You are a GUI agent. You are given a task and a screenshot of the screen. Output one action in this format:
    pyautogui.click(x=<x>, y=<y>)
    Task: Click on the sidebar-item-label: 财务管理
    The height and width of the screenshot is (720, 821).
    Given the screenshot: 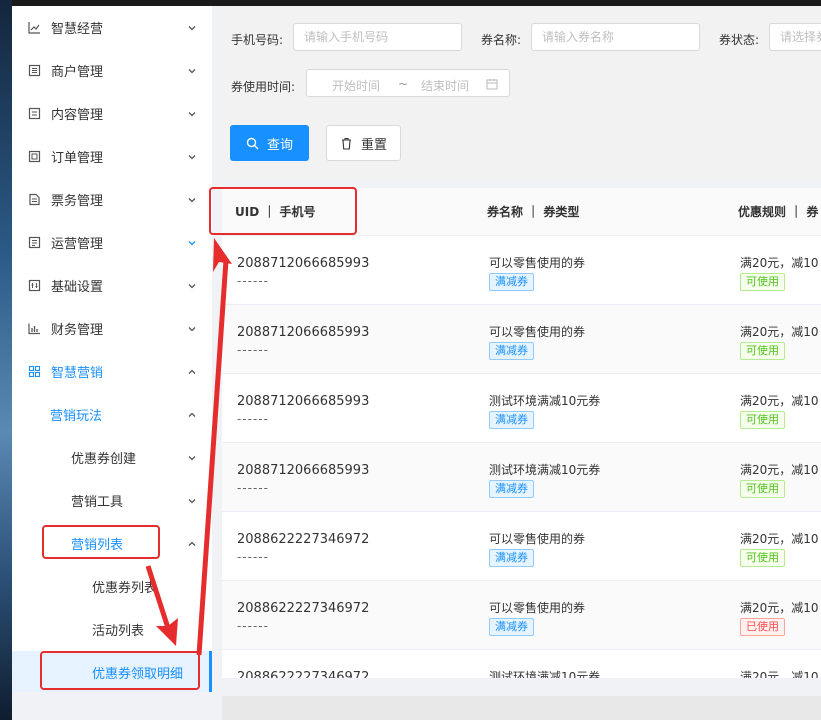 What is the action you would take?
    pyautogui.click(x=77, y=330)
    